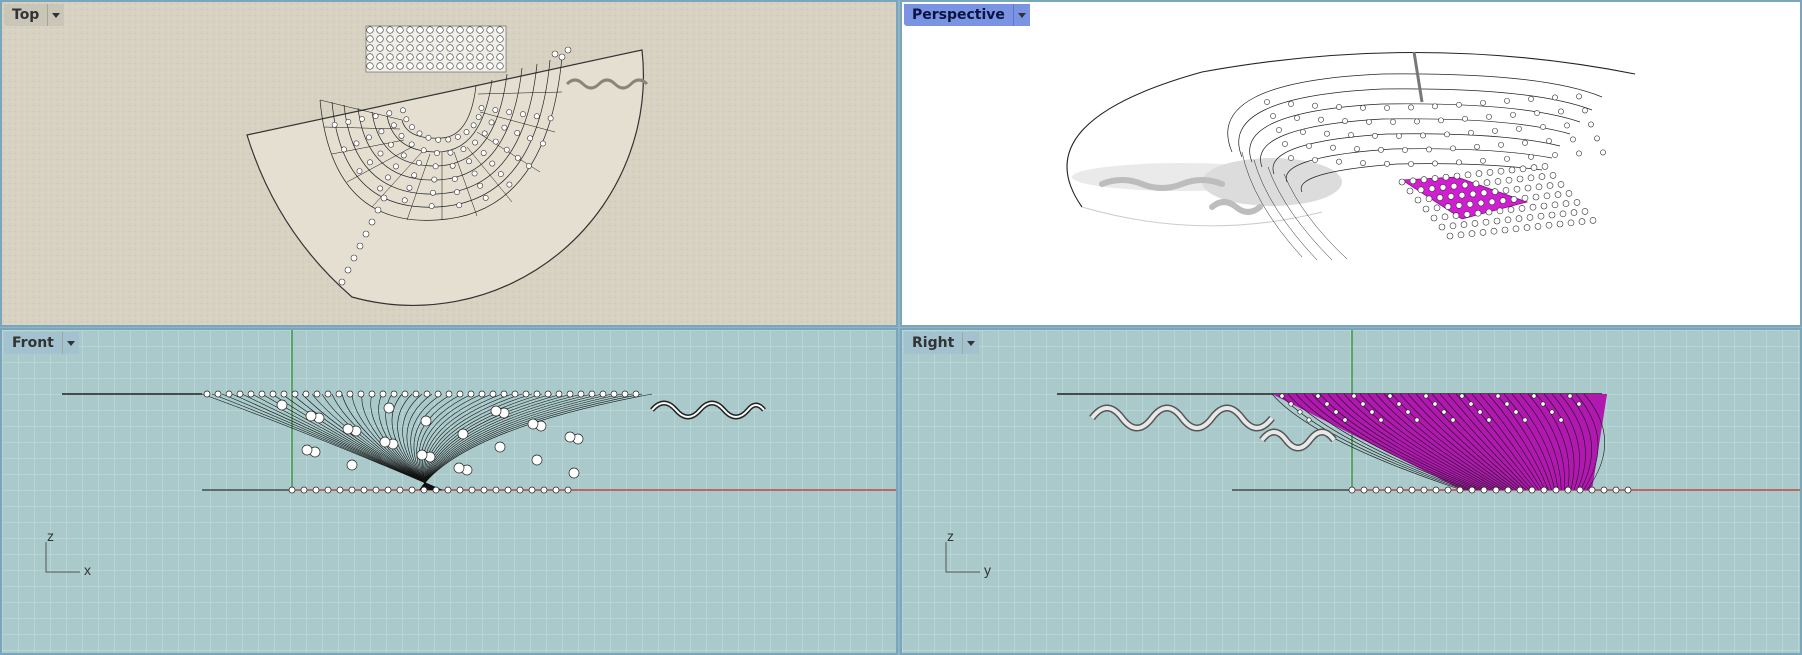 The height and width of the screenshot is (655, 1802). I want to click on viewport-title: Top, so click(26, 15).